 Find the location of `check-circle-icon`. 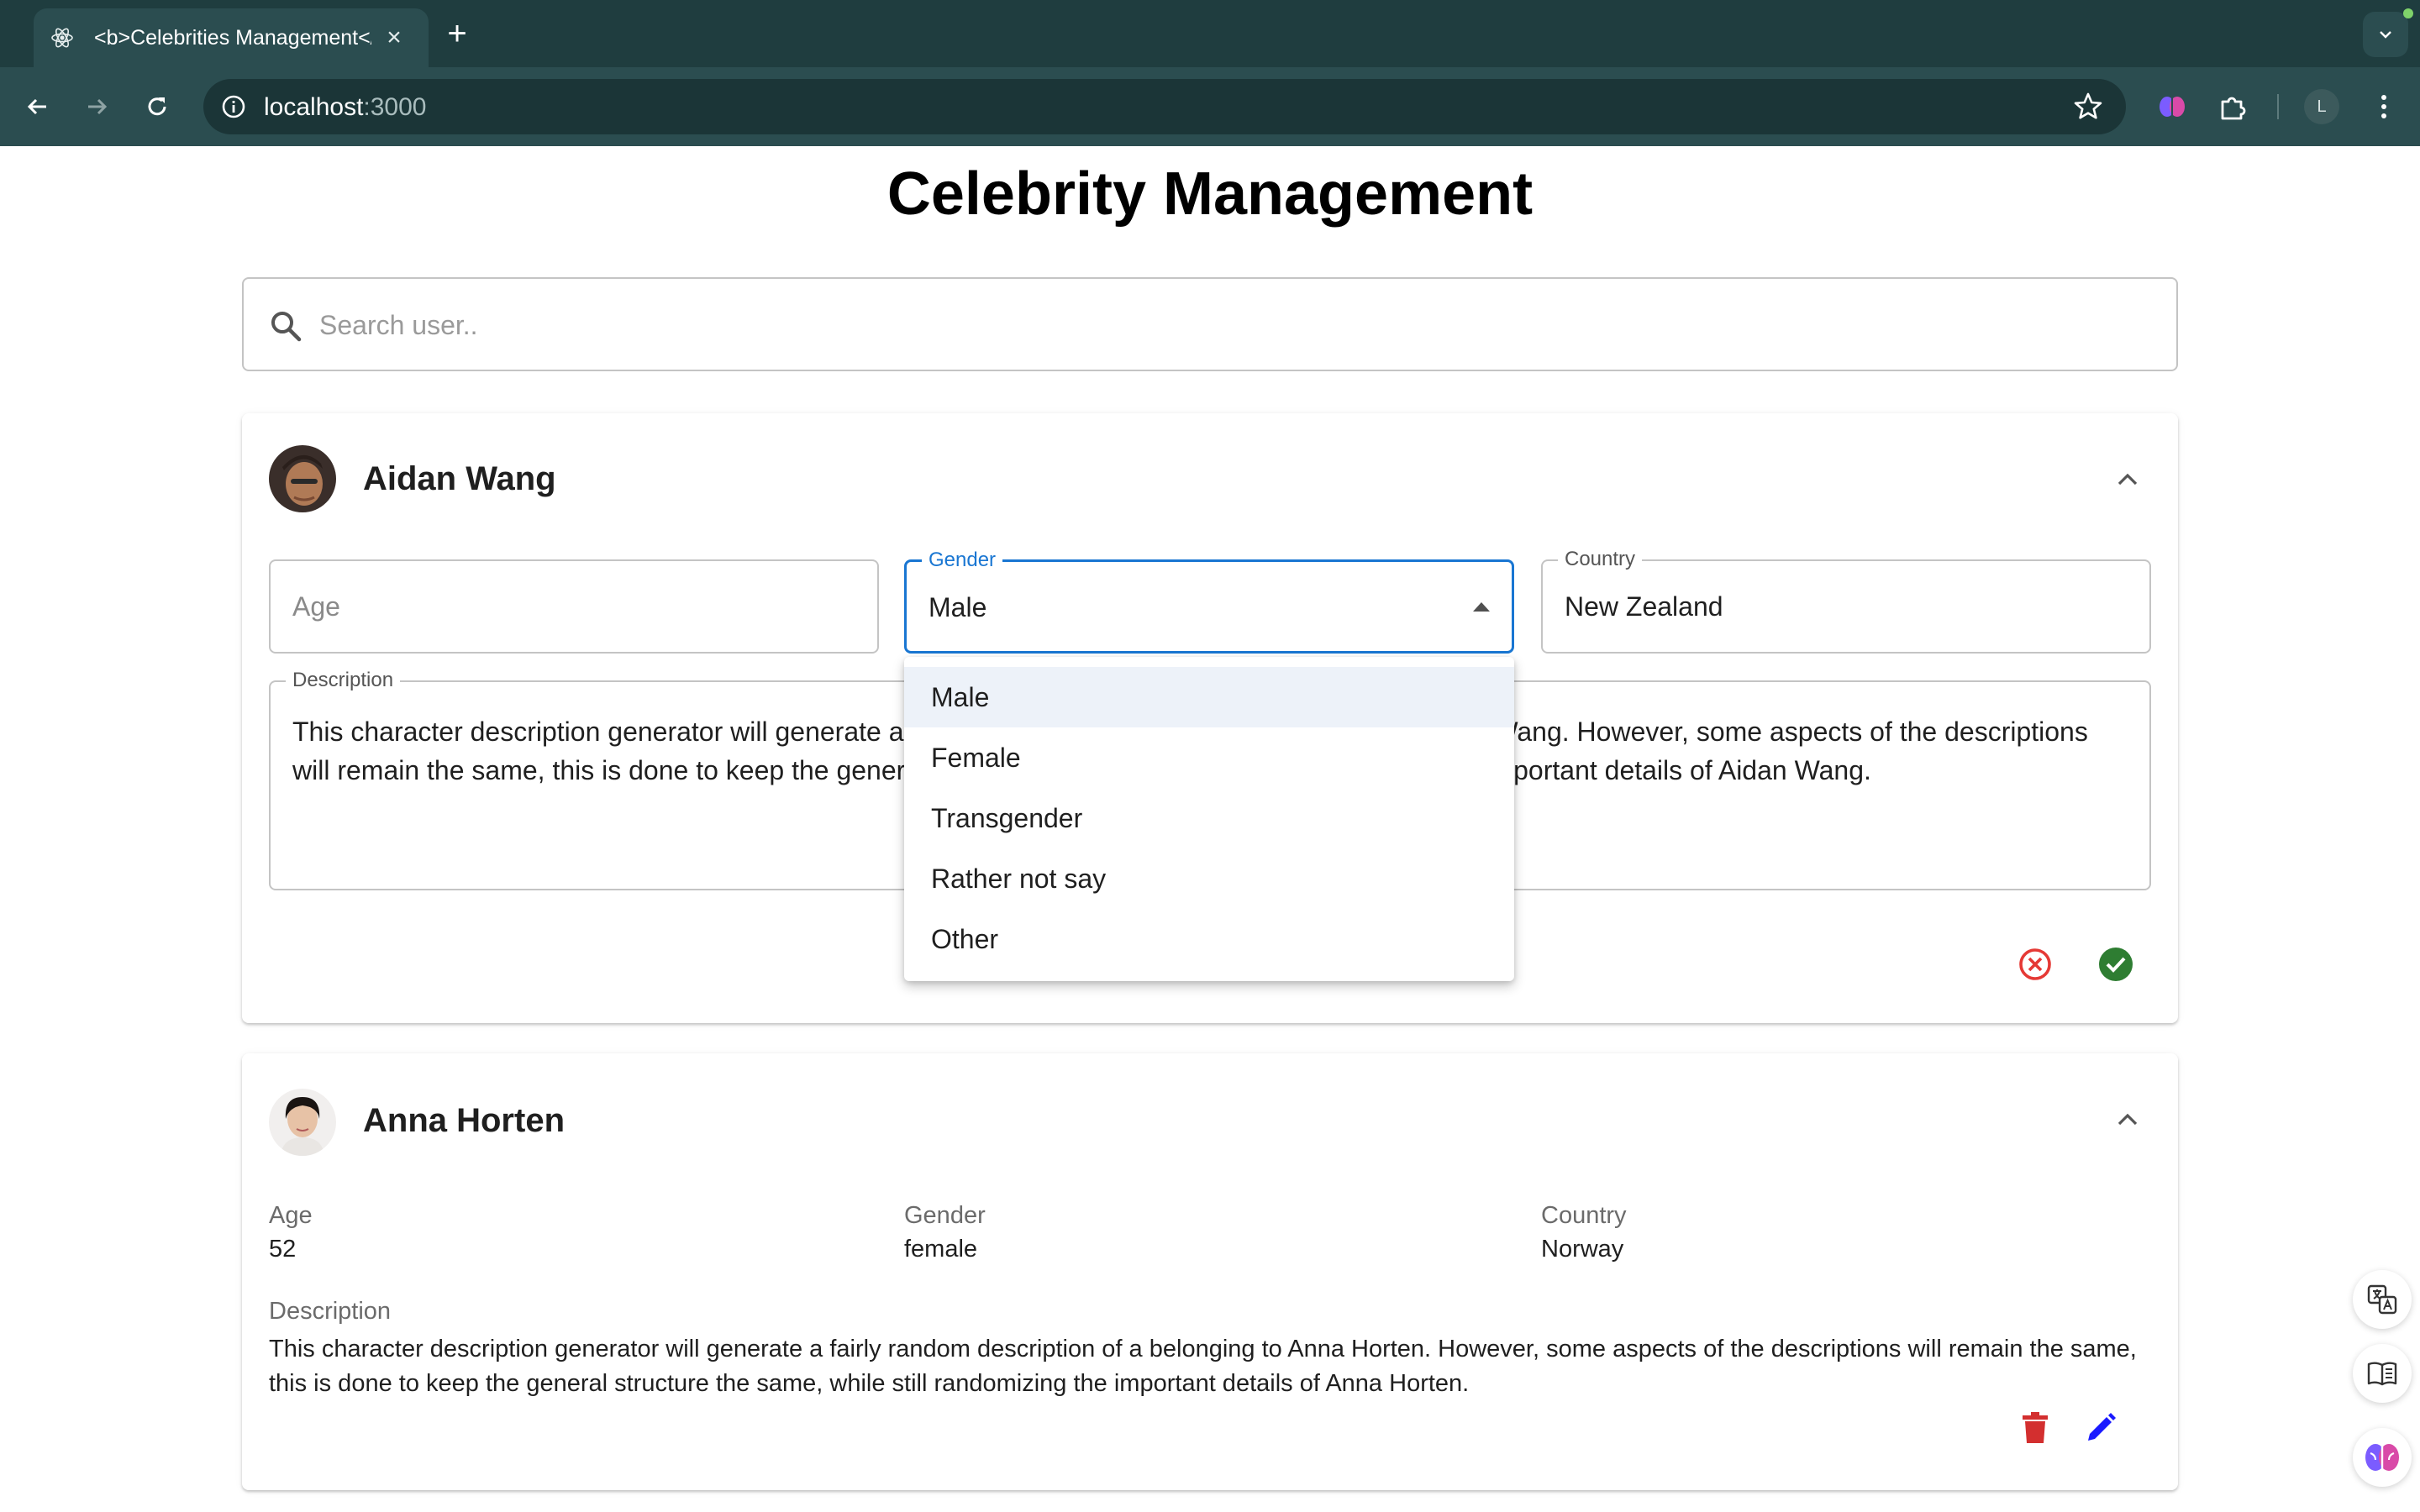

check-circle-icon is located at coordinates (2116, 964).